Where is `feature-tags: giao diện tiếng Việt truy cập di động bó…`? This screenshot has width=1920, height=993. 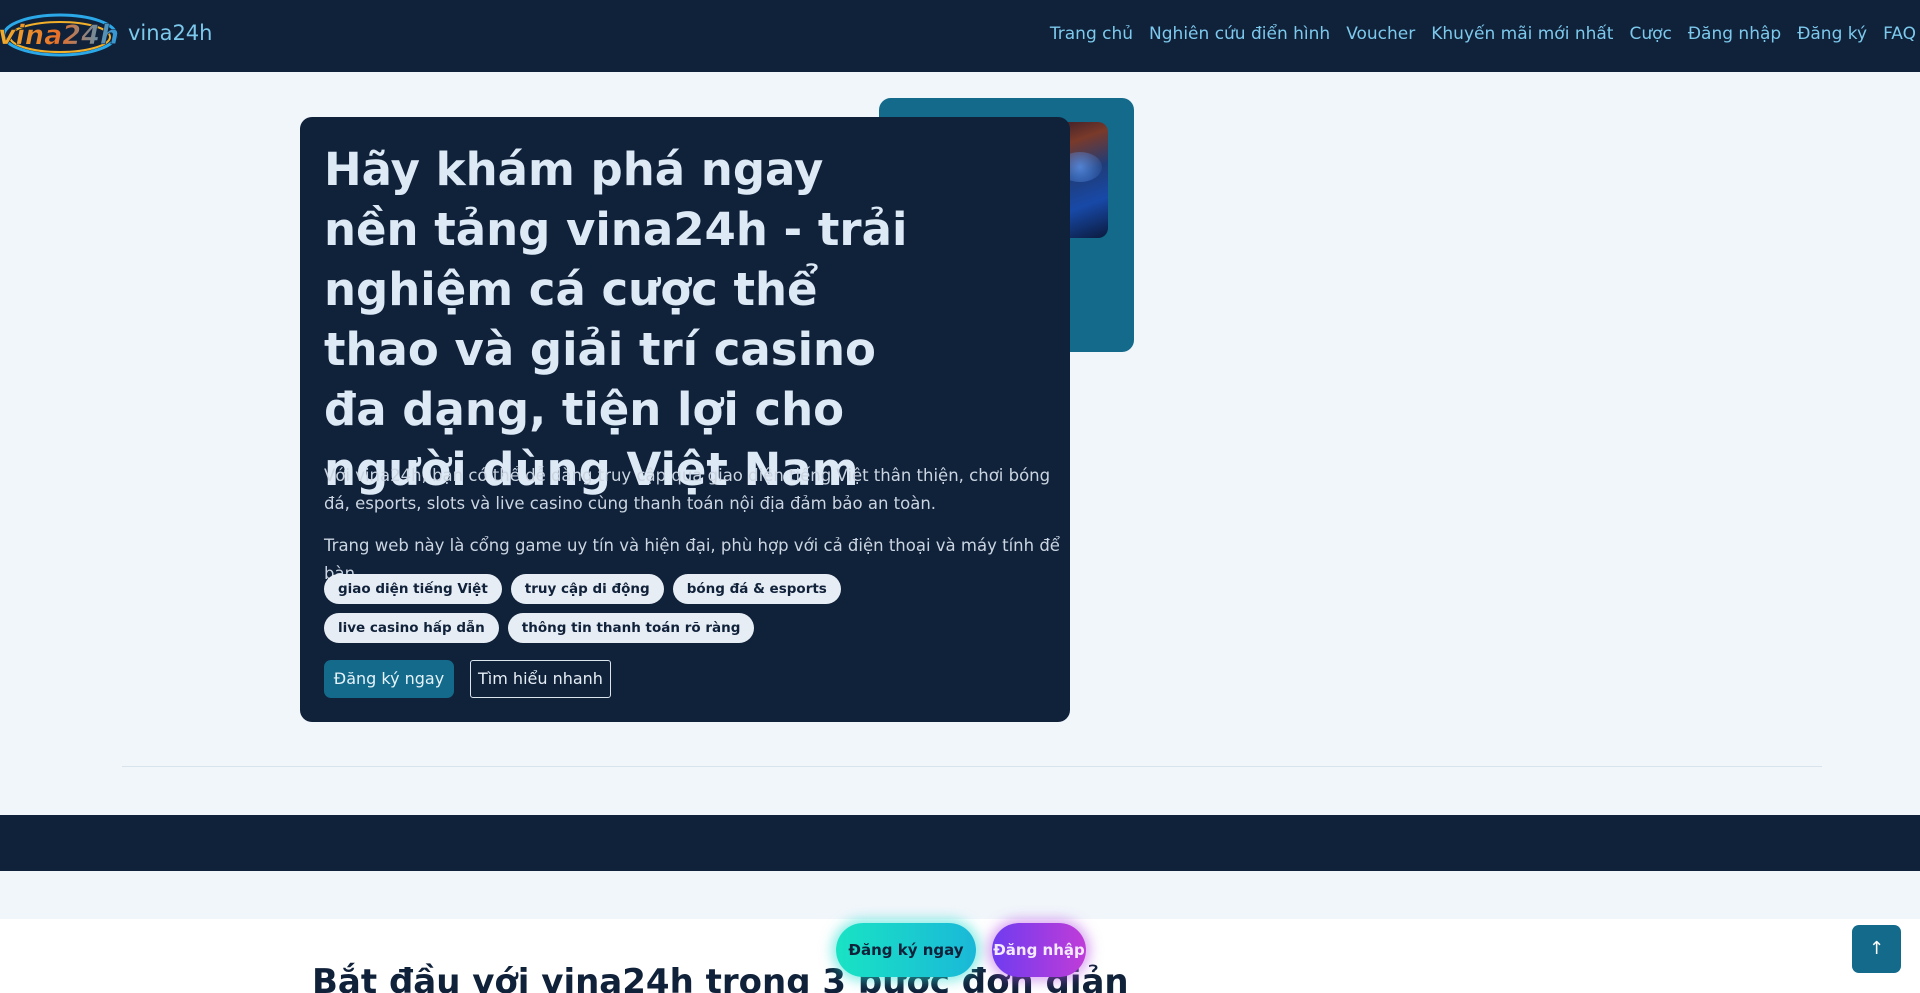
feature-tags: giao diện tiếng Việt truy cập di động bó… is located at coordinates (674, 608).